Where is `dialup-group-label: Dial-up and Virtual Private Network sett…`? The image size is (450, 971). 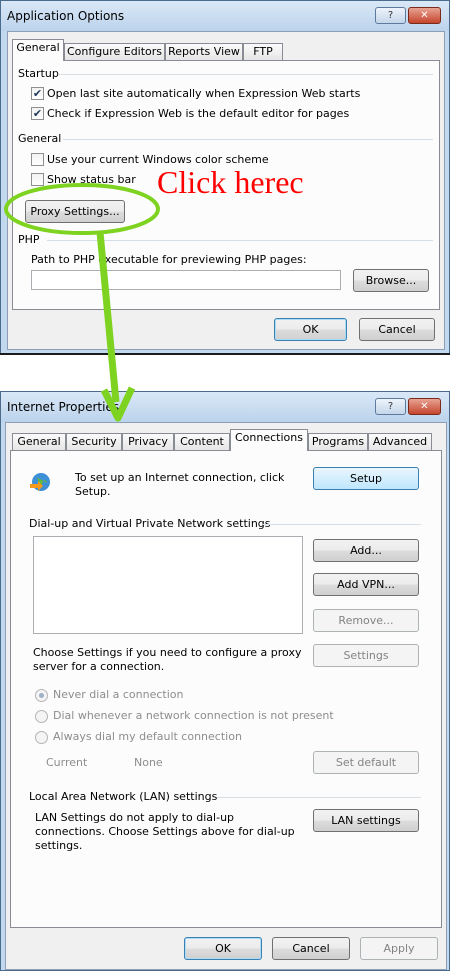
dialup-group-label: Dial-up and Virtual Private Network sett… is located at coordinates (150, 523).